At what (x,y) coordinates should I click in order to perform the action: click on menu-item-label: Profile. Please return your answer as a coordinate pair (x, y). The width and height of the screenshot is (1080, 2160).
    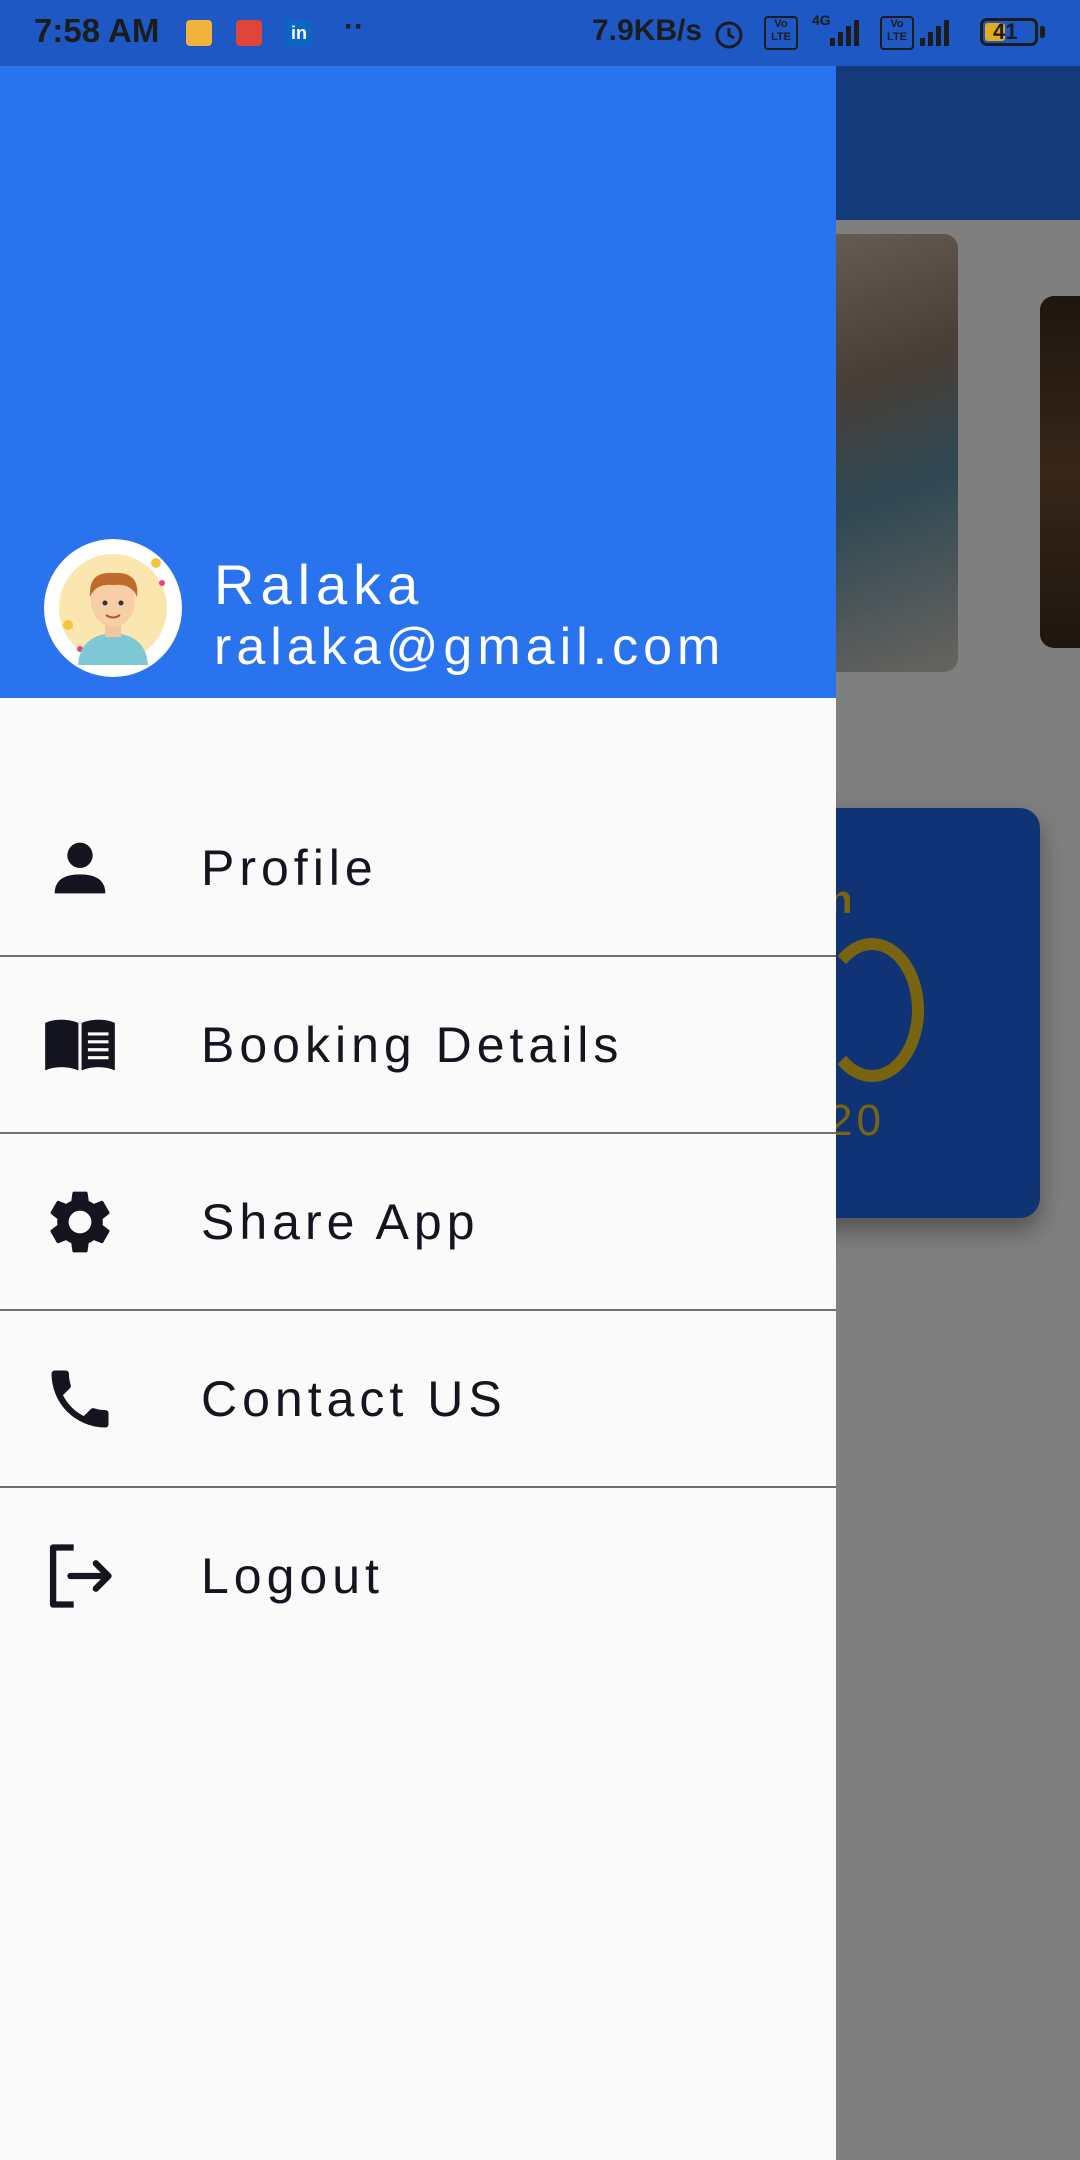
    Looking at the image, I should click on (289, 867).